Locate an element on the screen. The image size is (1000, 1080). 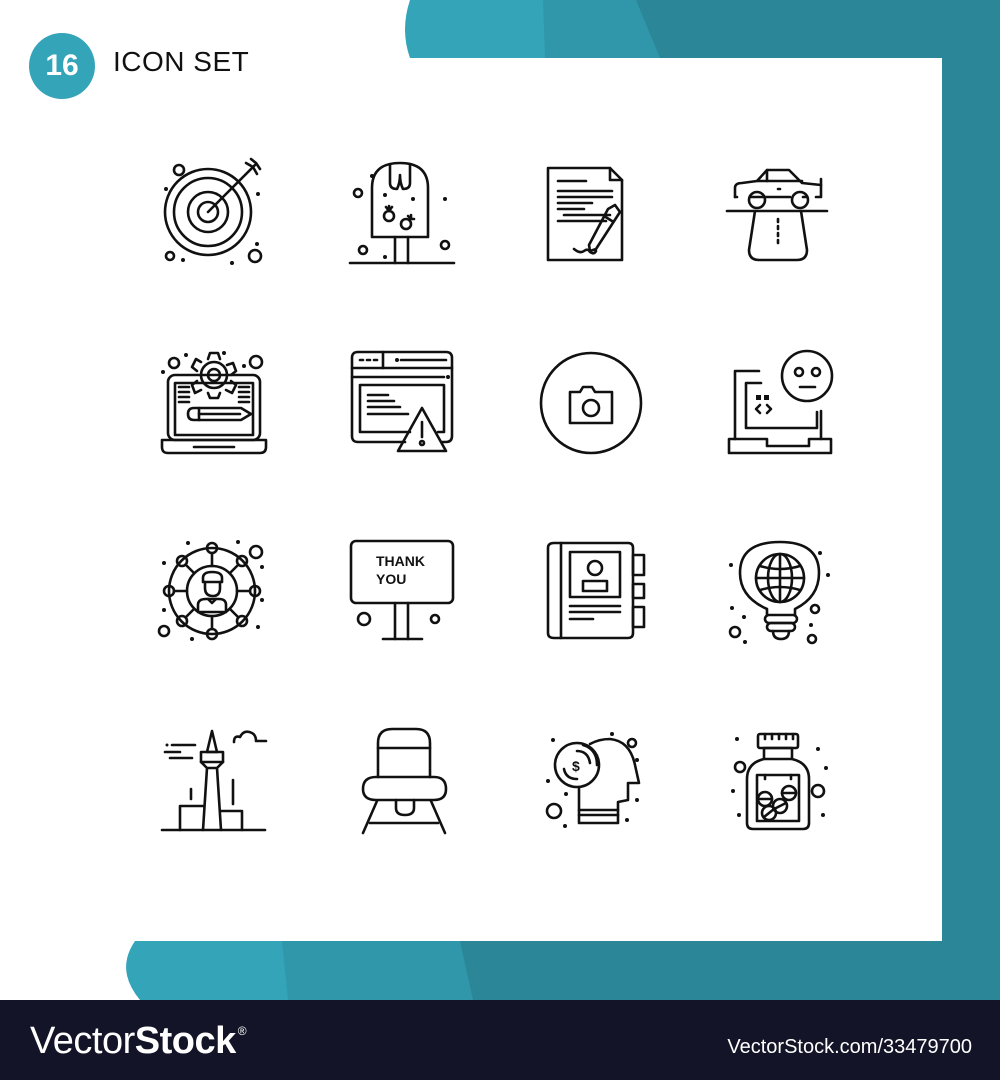
popsicle-icon is located at coordinates (404, 210).